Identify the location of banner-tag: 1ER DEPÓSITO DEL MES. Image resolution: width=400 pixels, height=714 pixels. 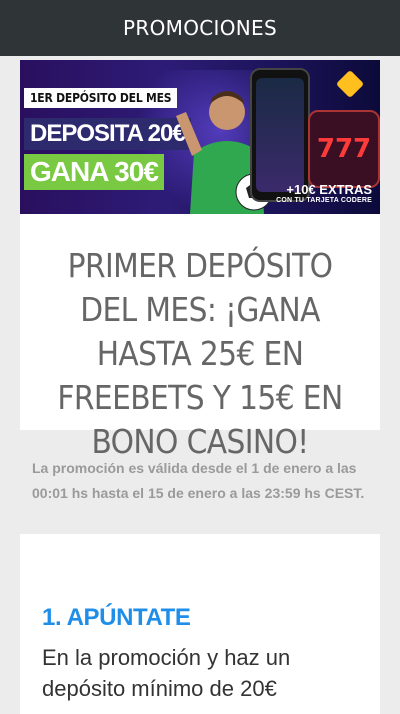
(101, 98).